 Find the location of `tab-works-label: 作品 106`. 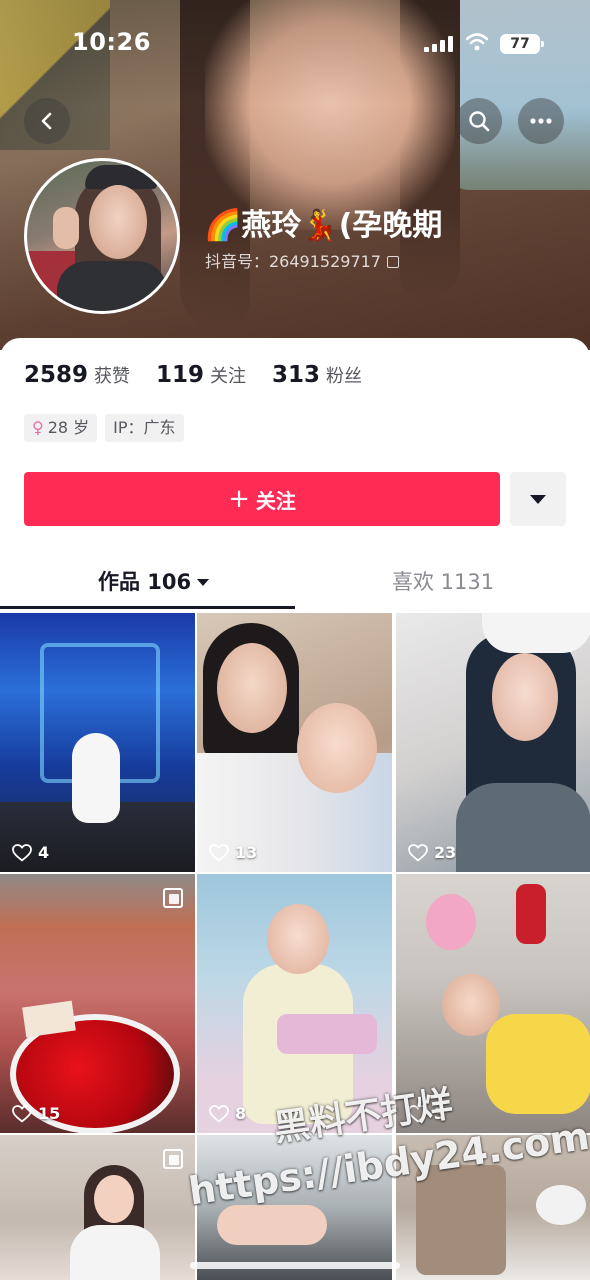

tab-works-label: 作品 106 is located at coordinates (145, 582).